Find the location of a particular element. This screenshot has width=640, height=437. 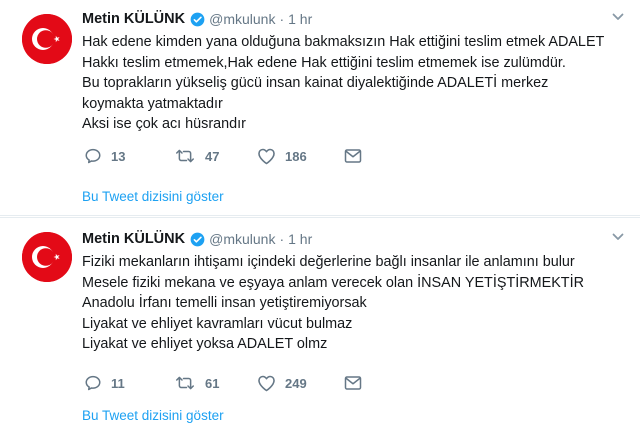

tweet-actions: 11 61 249 is located at coordinates (352, 383).